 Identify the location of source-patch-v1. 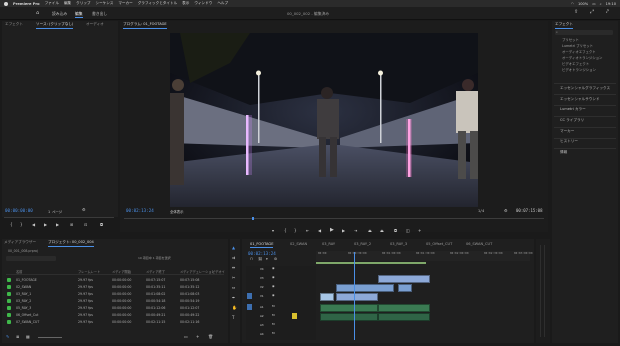
(249, 296).